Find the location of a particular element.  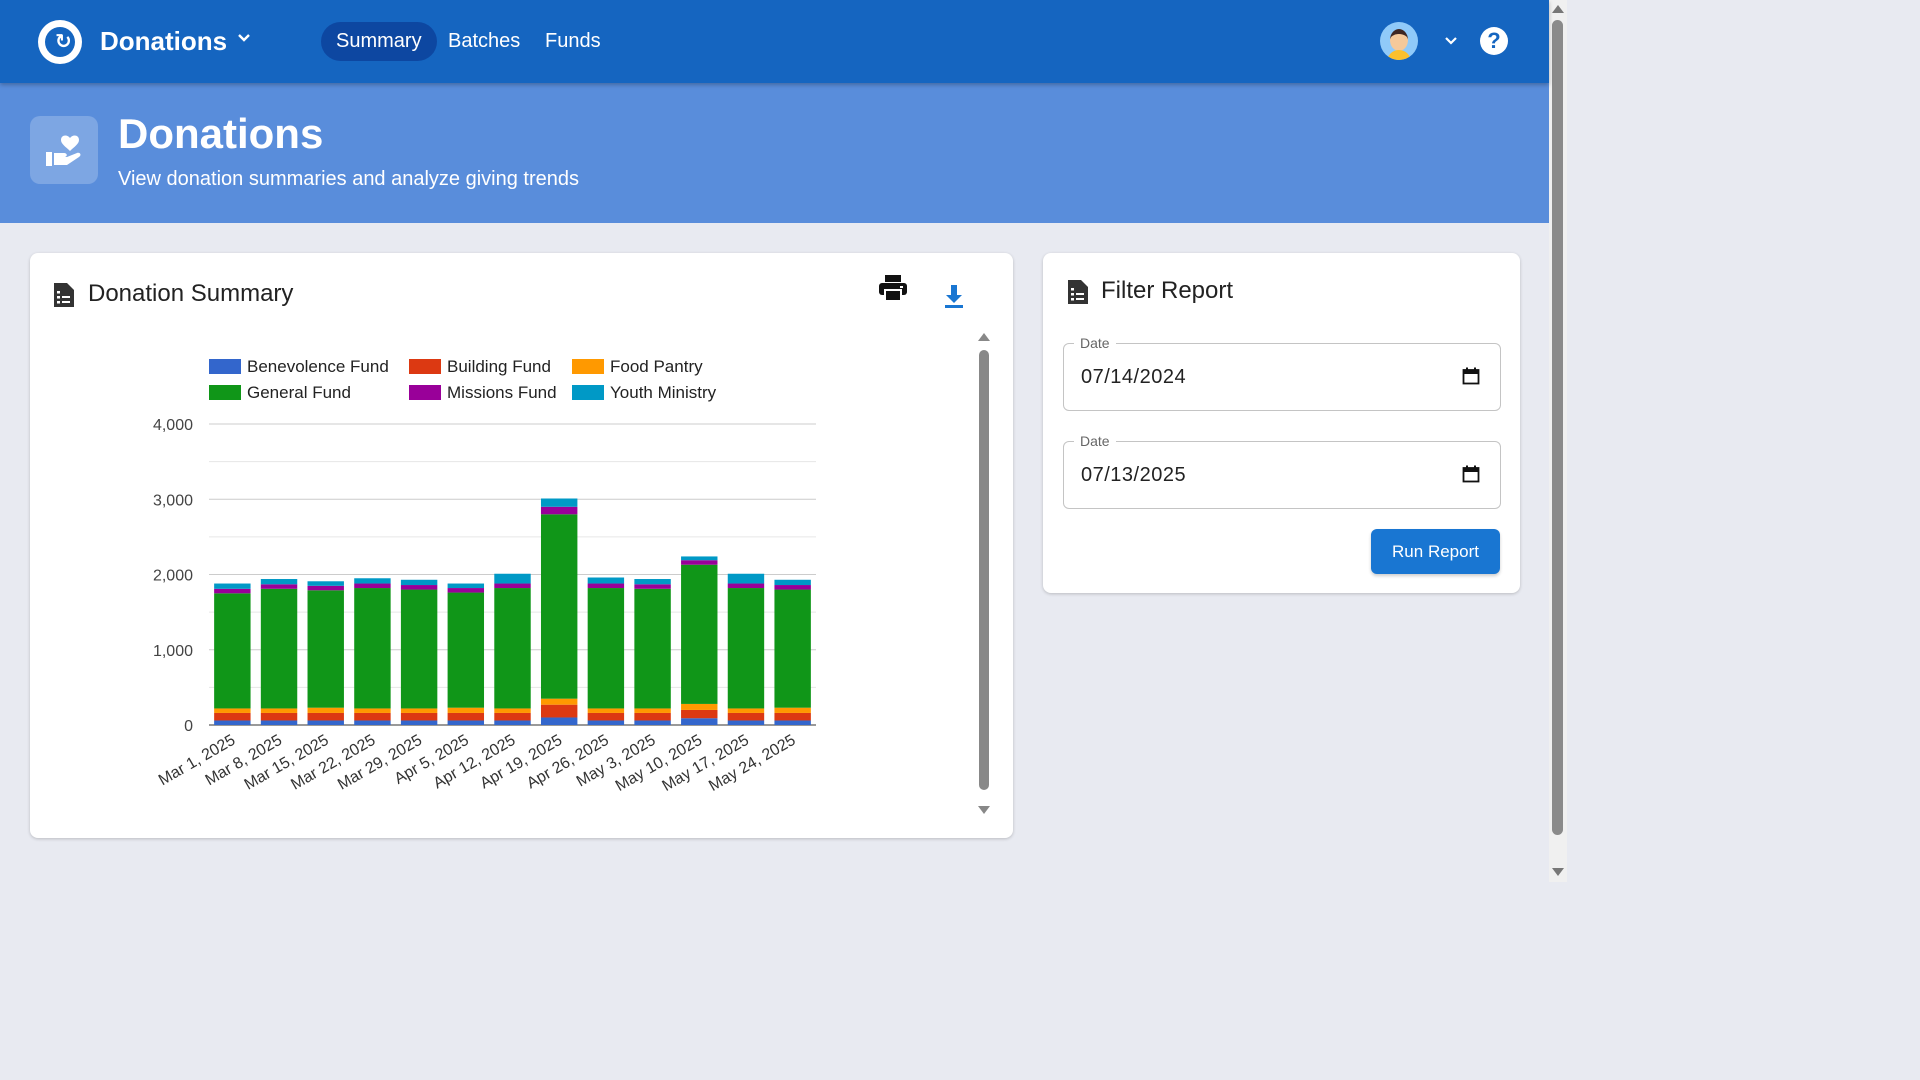

app-logo-icon: ↻ is located at coordinates (60, 42).